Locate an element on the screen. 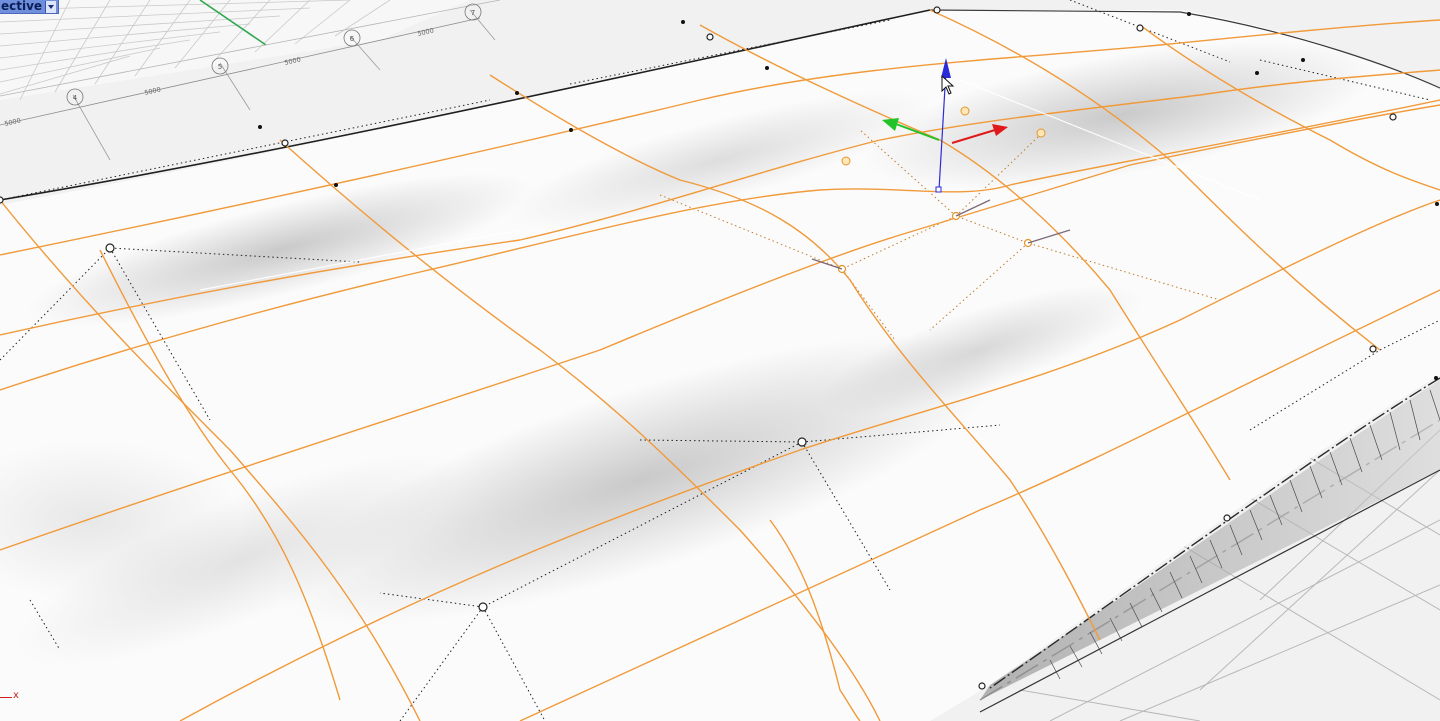 The height and width of the screenshot is (721, 1440). gumball-origin-handle is located at coordinates (938, 189).